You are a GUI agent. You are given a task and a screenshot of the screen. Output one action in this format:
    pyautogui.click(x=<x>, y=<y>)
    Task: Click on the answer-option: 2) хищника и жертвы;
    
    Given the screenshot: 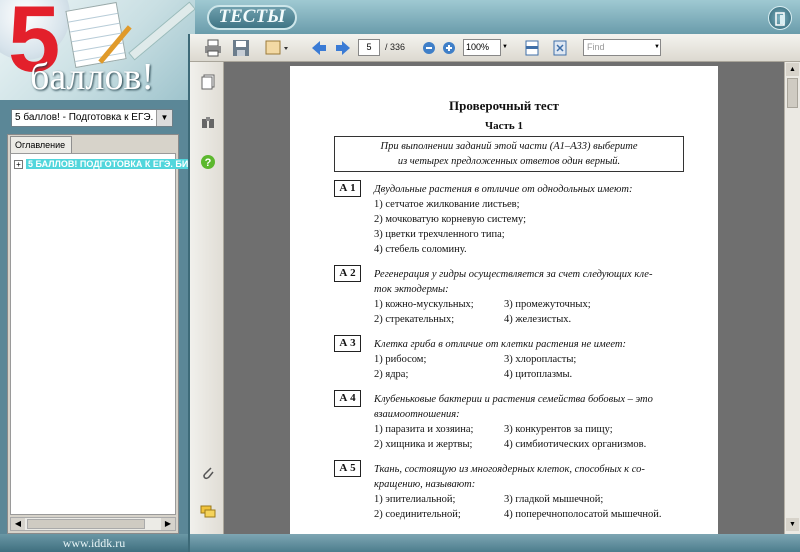 What is the action you would take?
    pyautogui.click(x=423, y=444)
    